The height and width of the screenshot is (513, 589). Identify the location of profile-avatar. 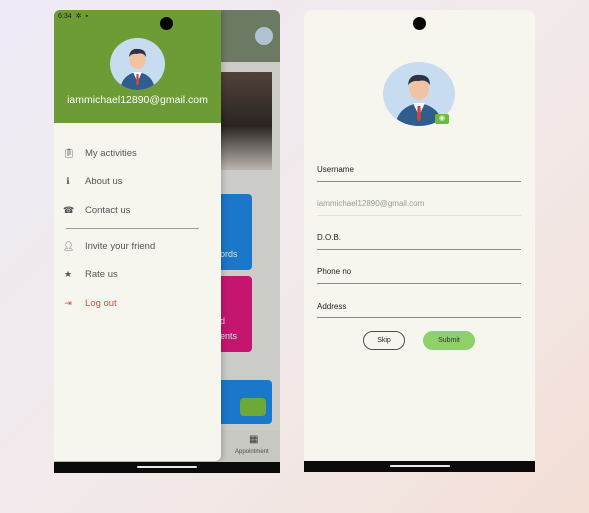
(137, 64).